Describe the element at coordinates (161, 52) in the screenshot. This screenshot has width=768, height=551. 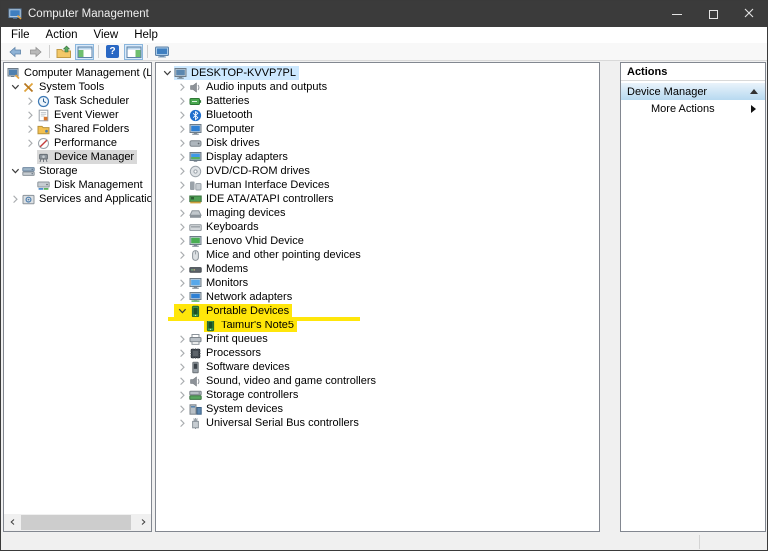
I see `remote-desktop-icon` at that location.